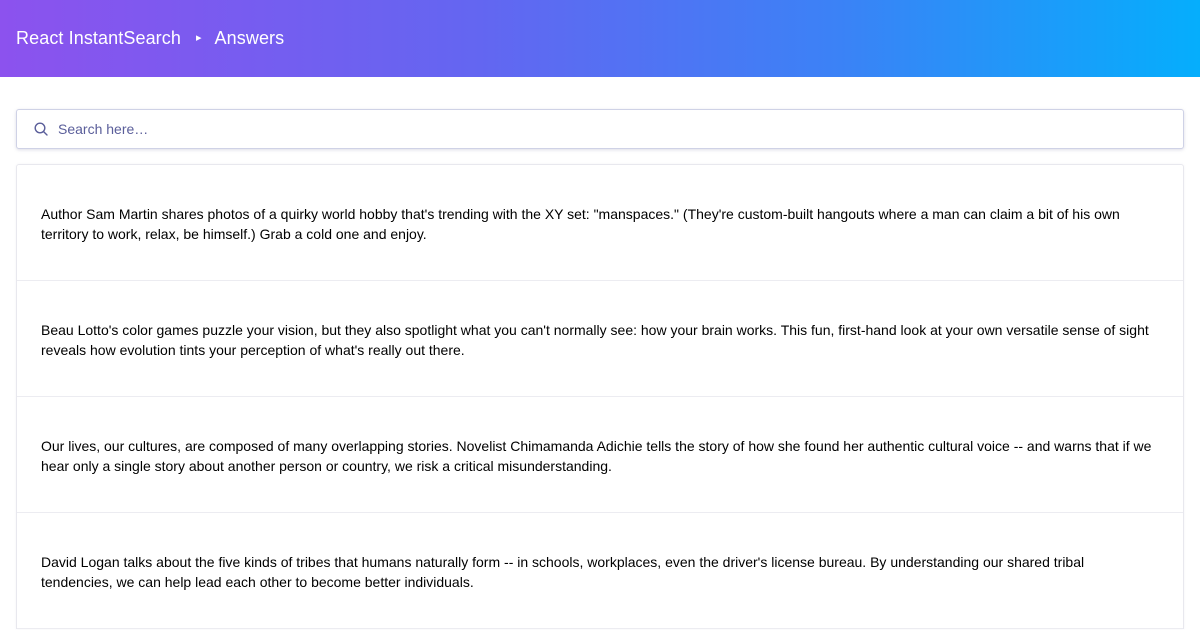 The width and height of the screenshot is (1200, 630). Describe the element at coordinates (98, 38) in the screenshot. I see `breadcrumb-root-link: React InstantSearch` at that location.